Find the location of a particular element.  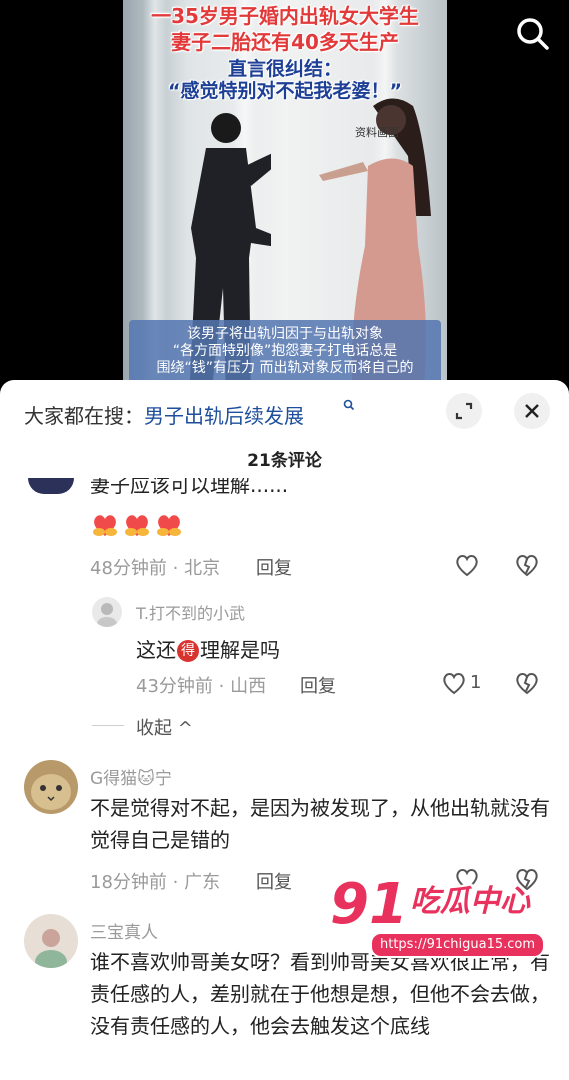

de-badge: 得 is located at coordinates (188, 651).